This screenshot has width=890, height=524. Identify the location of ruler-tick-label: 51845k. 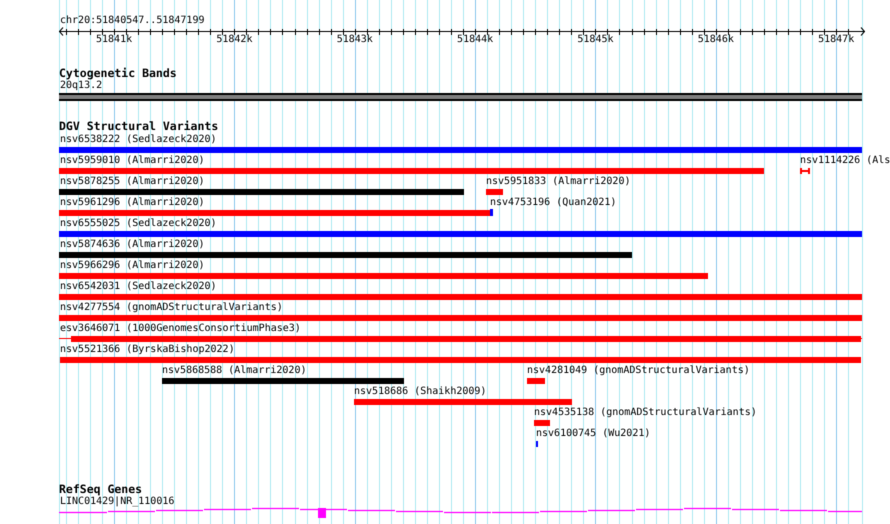
(595, 40).